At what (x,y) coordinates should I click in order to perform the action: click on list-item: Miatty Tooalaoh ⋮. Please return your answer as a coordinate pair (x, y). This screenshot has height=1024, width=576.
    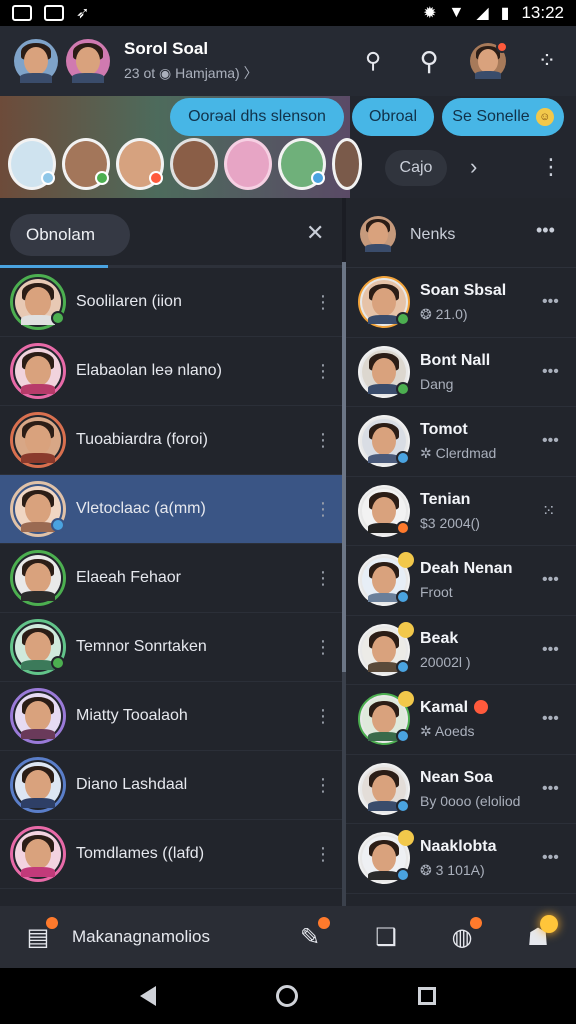
    Looking at the image, I should click on (171, 716).